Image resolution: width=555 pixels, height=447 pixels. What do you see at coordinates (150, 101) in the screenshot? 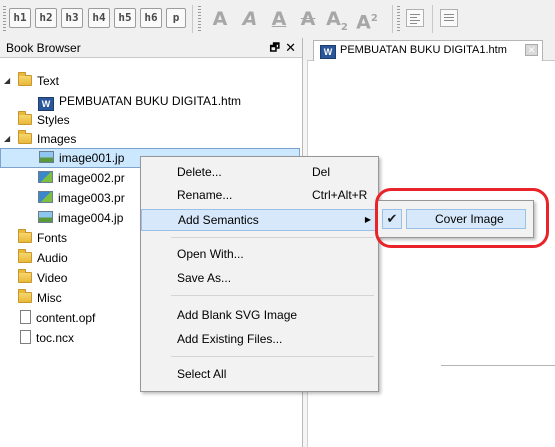
I see `tree-item-label: PEMBUATAN BUKU DIGITA1.htm` at bounding box center [150, 101].